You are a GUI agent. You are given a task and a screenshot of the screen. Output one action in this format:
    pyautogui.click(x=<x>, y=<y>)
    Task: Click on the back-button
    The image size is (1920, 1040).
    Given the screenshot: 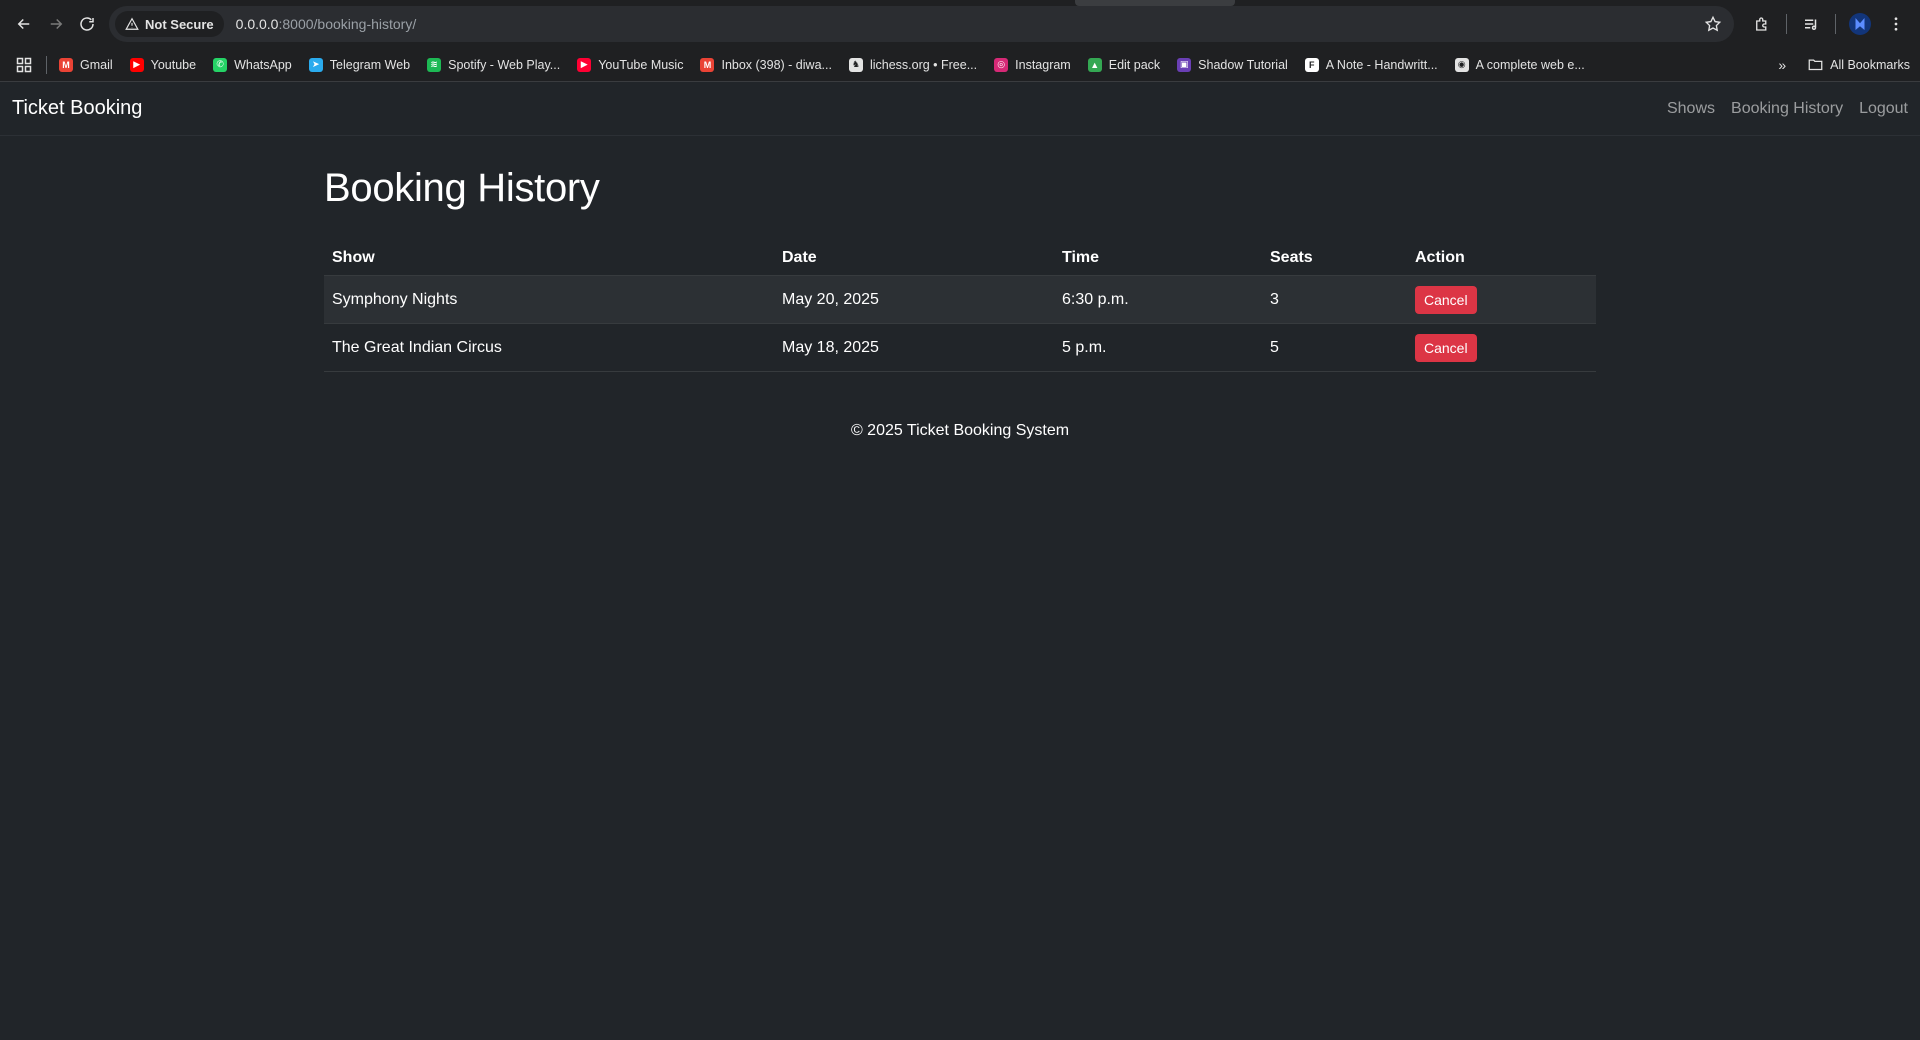 What is the action you would take?
    pyautogui.click(x=24, y=24)
    